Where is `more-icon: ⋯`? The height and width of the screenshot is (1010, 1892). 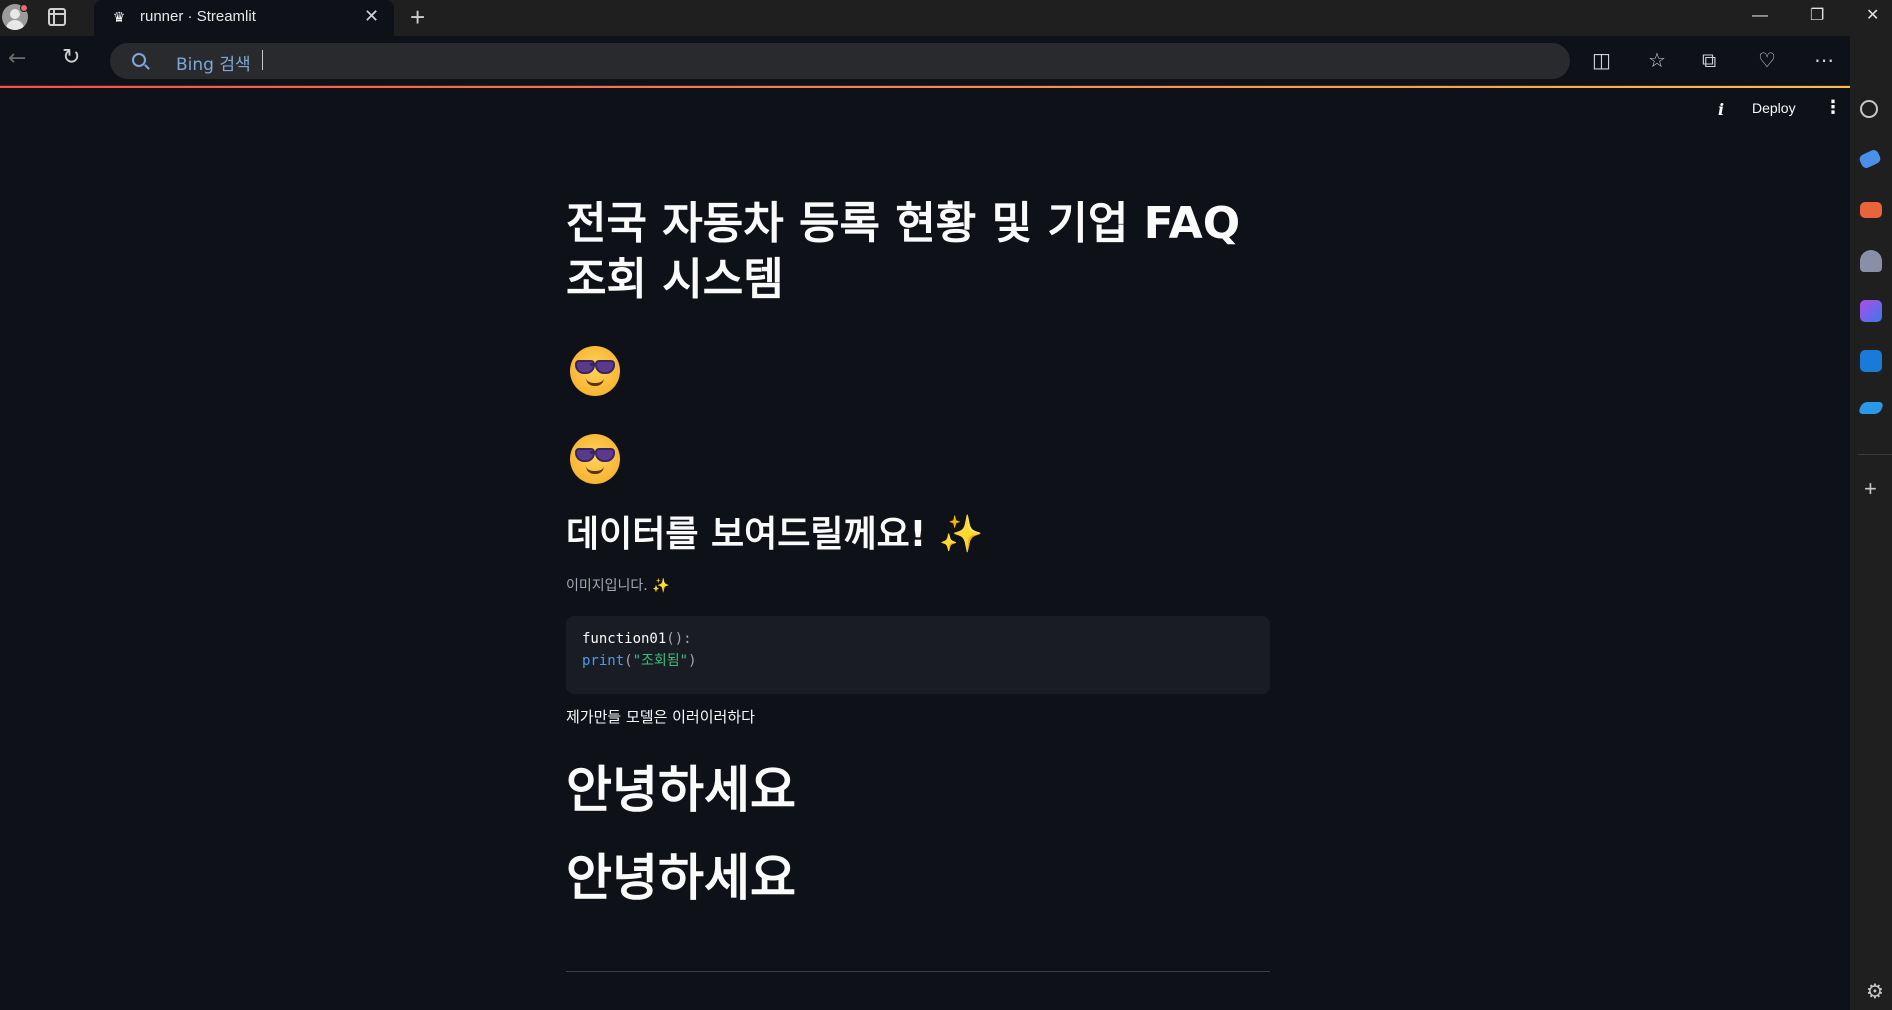
more-icon: ⋯ is located at coordinates (1824, 60).